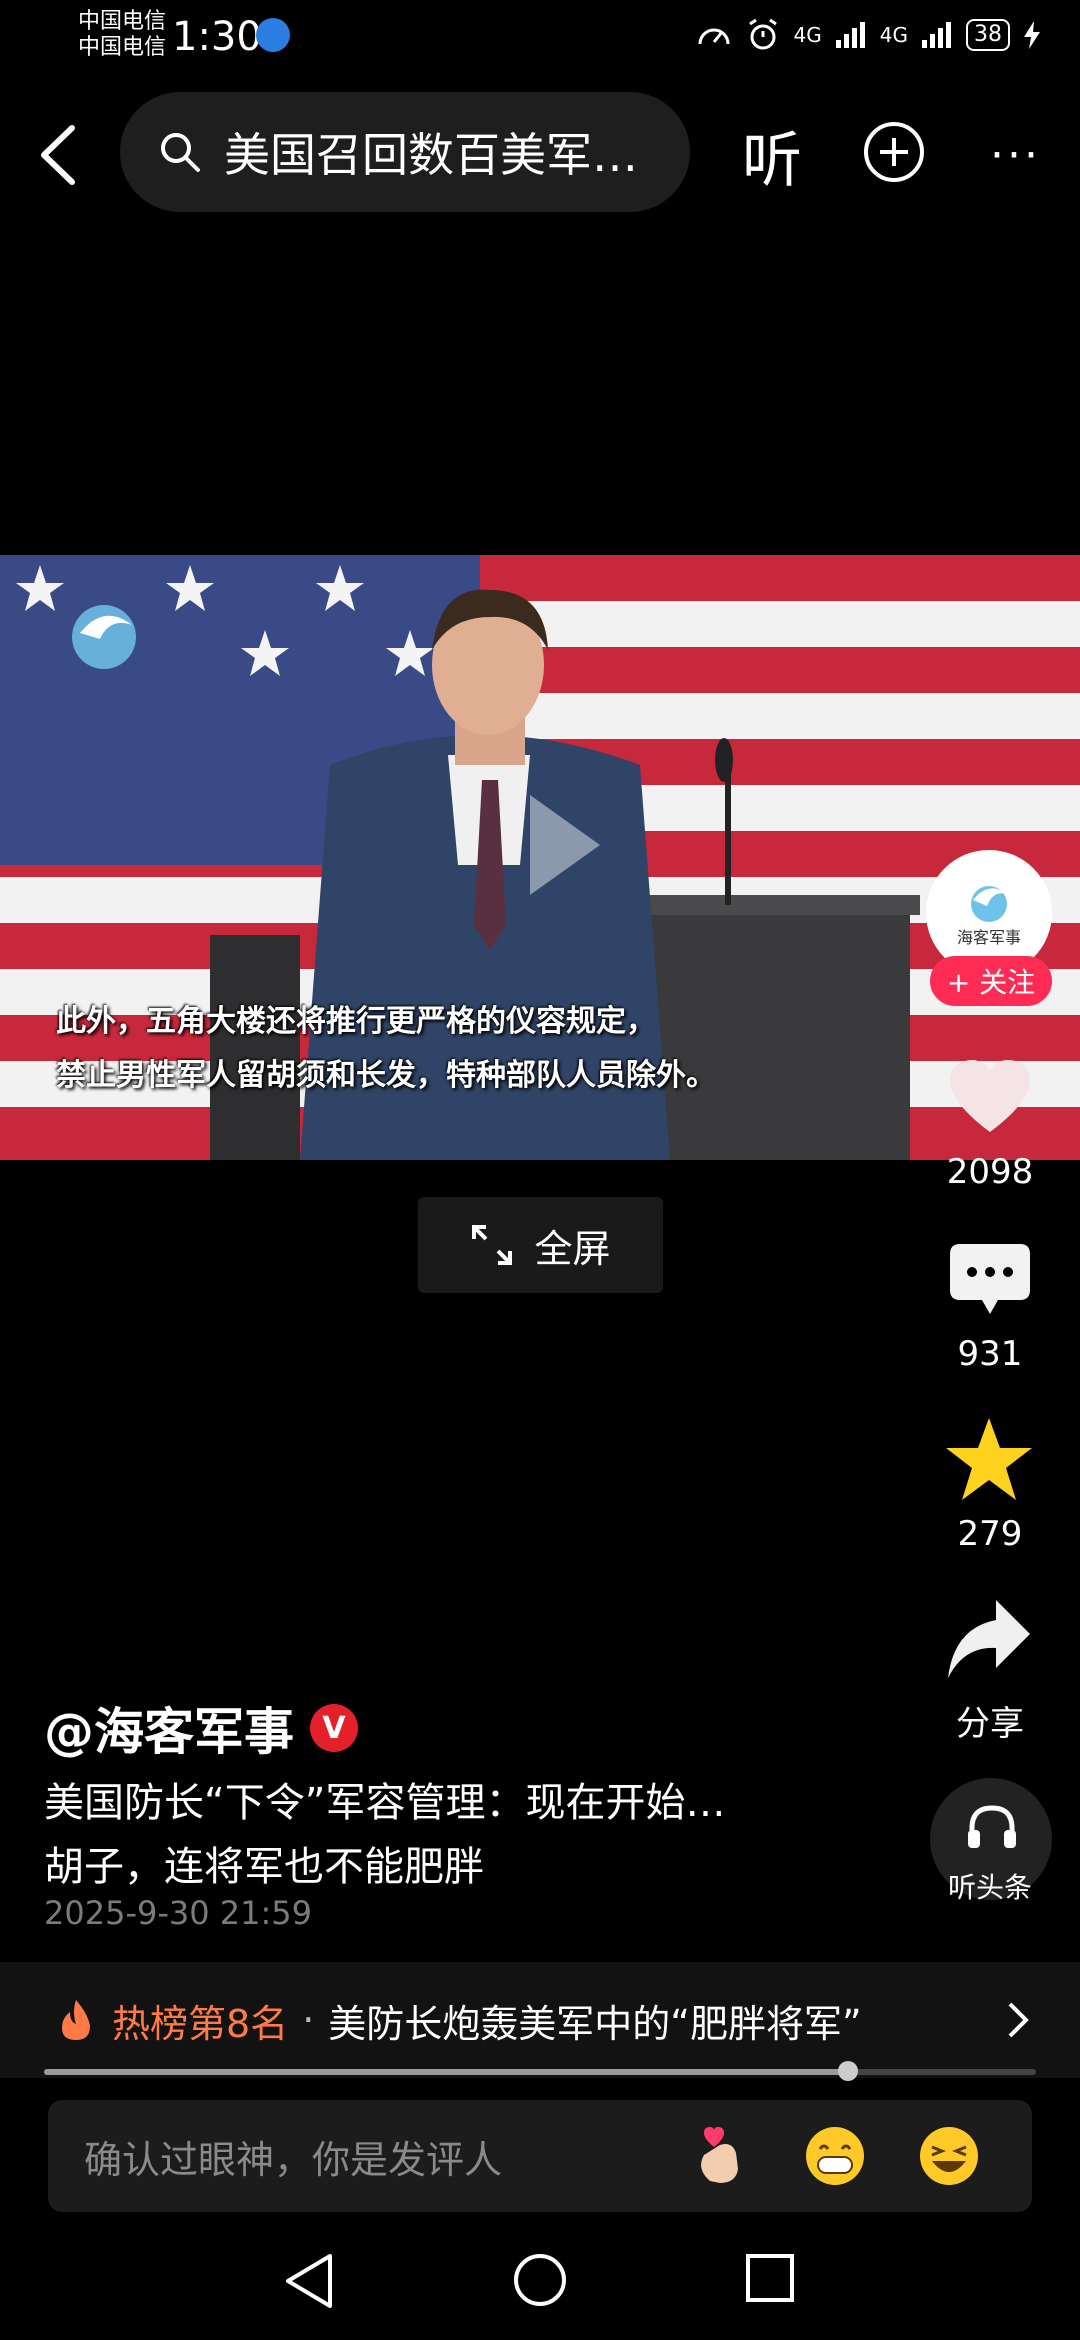 The height and width of the screenshot is (2340, 1080). What do you see at coordinates (714, 36) in the screenshot?
I see `speed-gauge-icon` at bounding box center [714, 36].